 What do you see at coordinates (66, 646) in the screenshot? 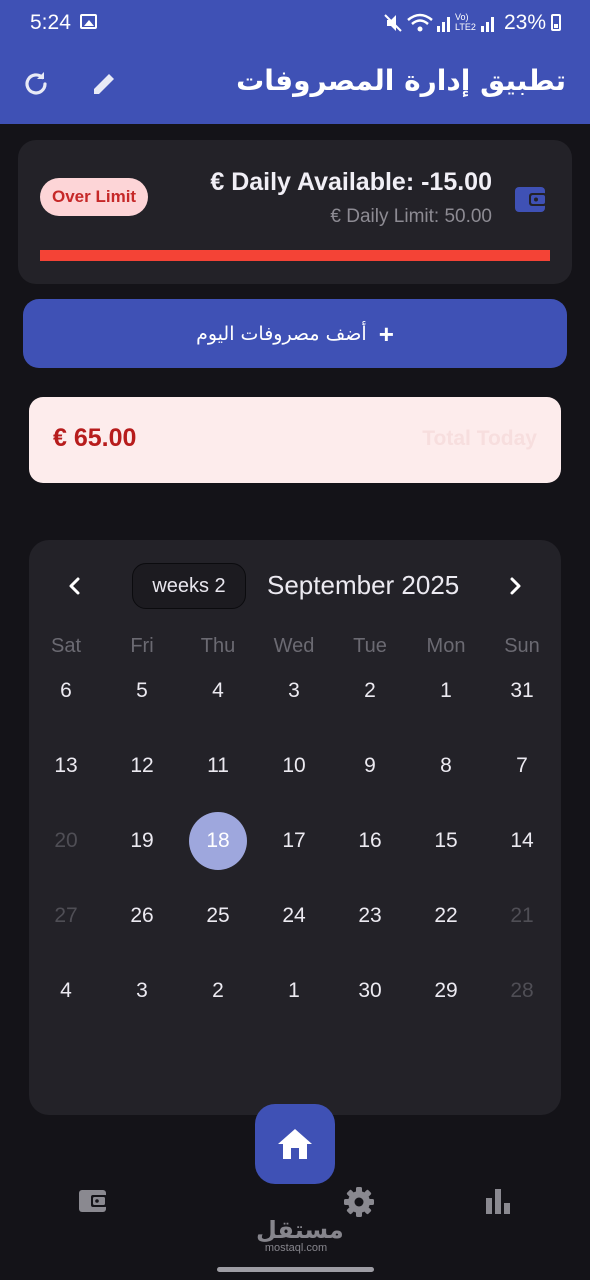
I see `weekday-label: Sat` at bounding box center [66, 646].